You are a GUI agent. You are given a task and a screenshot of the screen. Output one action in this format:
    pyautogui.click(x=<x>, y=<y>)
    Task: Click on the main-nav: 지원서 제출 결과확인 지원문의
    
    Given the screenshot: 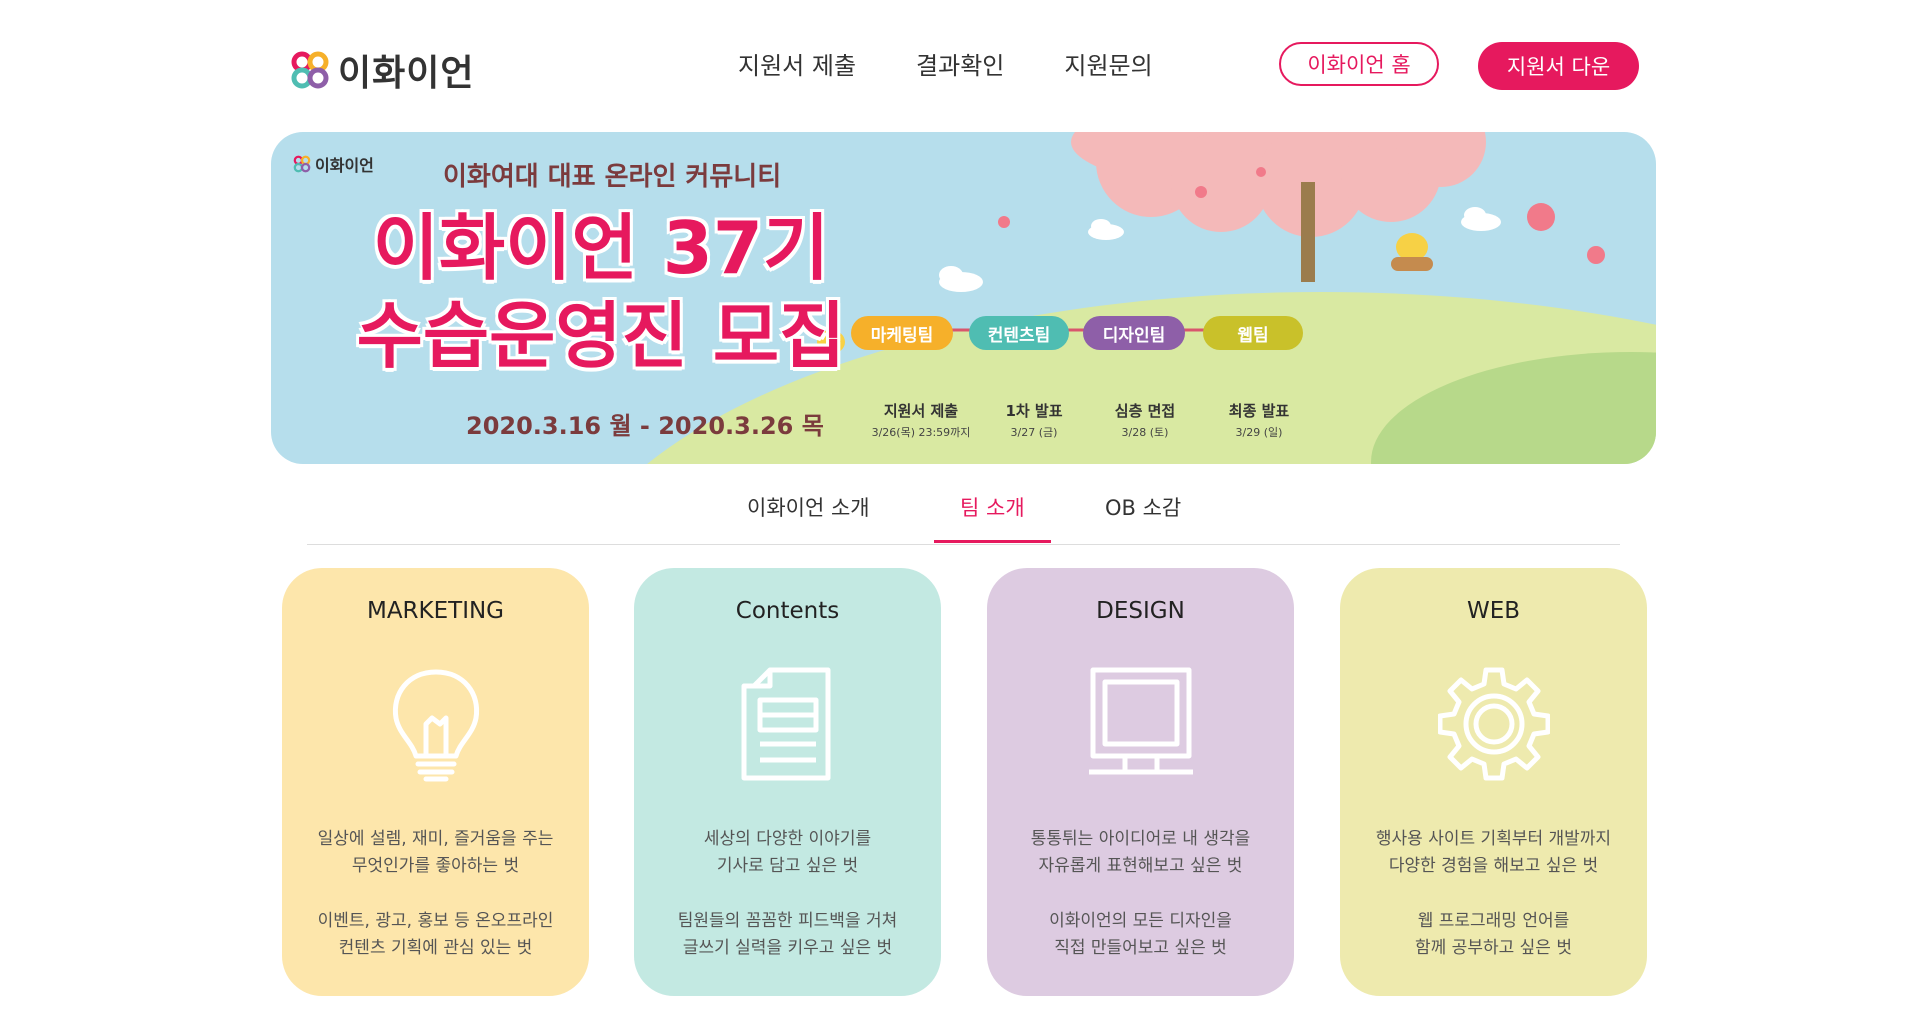 What is the action you would take?
    pyautogui.click(x=945, y=63)
    